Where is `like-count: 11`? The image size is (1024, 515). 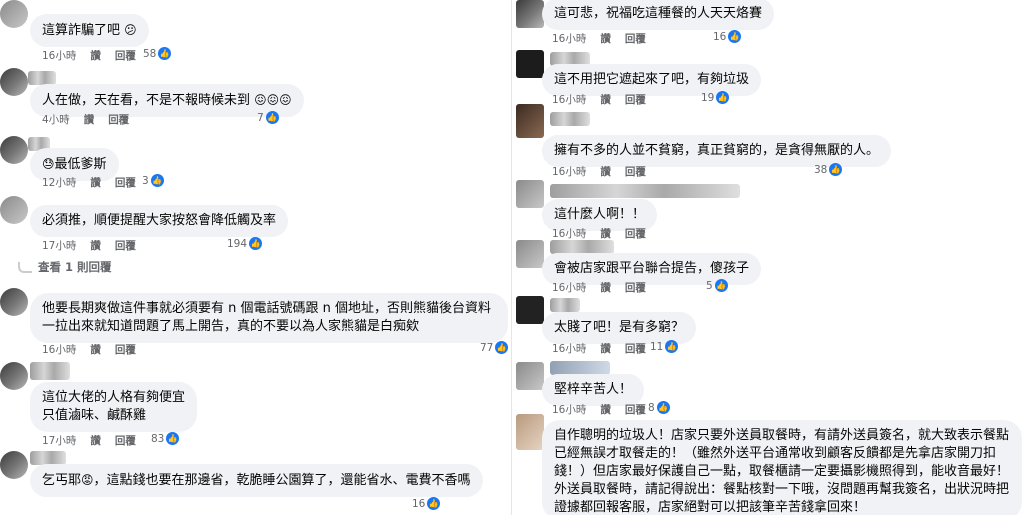
like-count: 11 is located at coordinates (657, 346).